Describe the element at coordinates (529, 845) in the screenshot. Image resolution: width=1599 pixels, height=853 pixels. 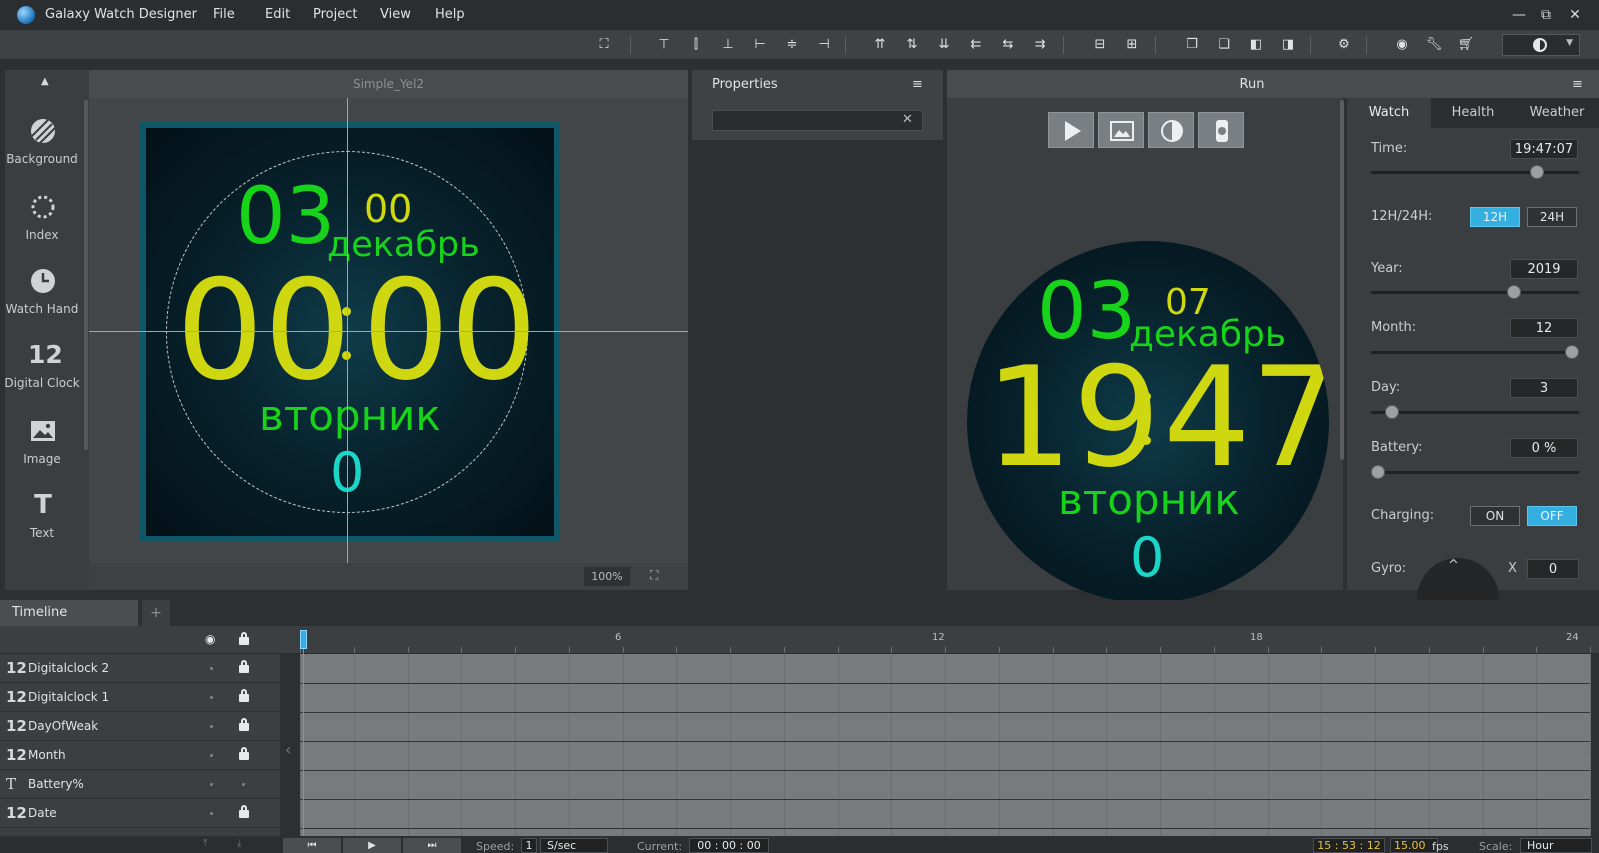
I see `speed-field: 1` at that location.